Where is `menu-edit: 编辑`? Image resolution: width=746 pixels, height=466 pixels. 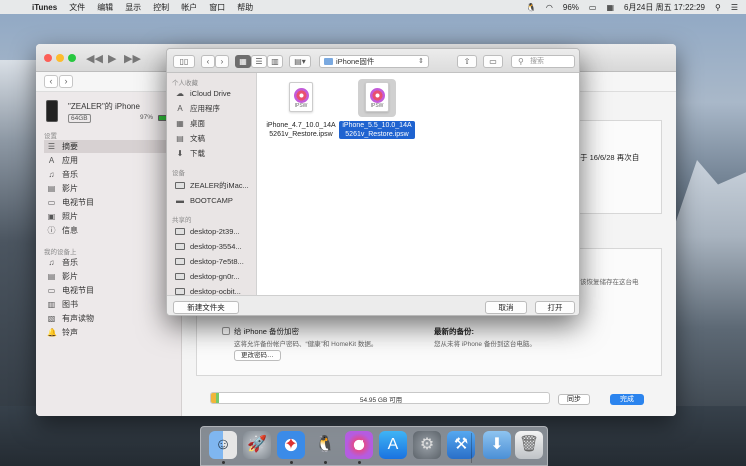
menu-edit: 编辑 is located at coordinates (105, 7).